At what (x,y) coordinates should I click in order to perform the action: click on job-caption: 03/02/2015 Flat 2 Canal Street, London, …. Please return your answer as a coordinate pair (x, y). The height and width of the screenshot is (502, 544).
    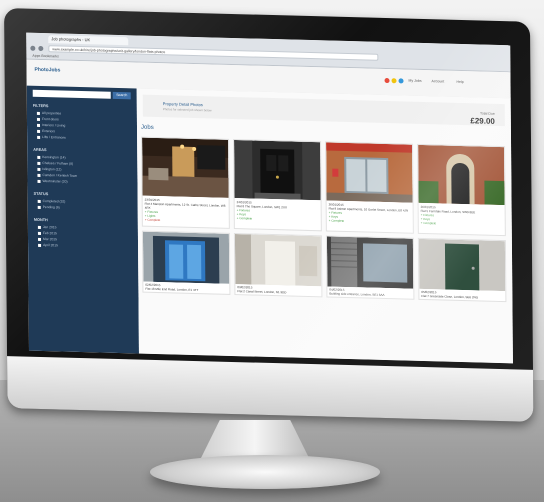
    Looking at the image, I should click on (278, 290).